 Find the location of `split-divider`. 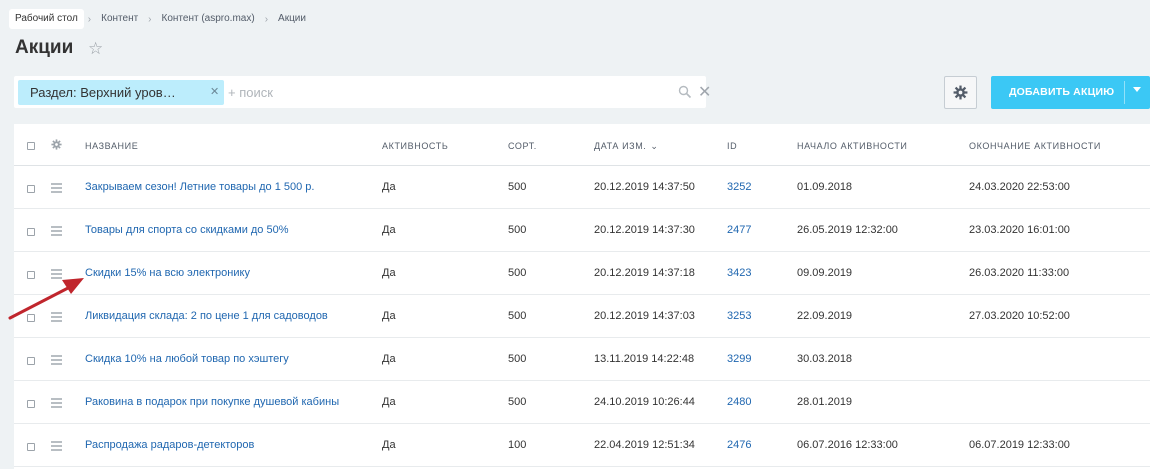

split-divider is located at coordinates (1124, 92).